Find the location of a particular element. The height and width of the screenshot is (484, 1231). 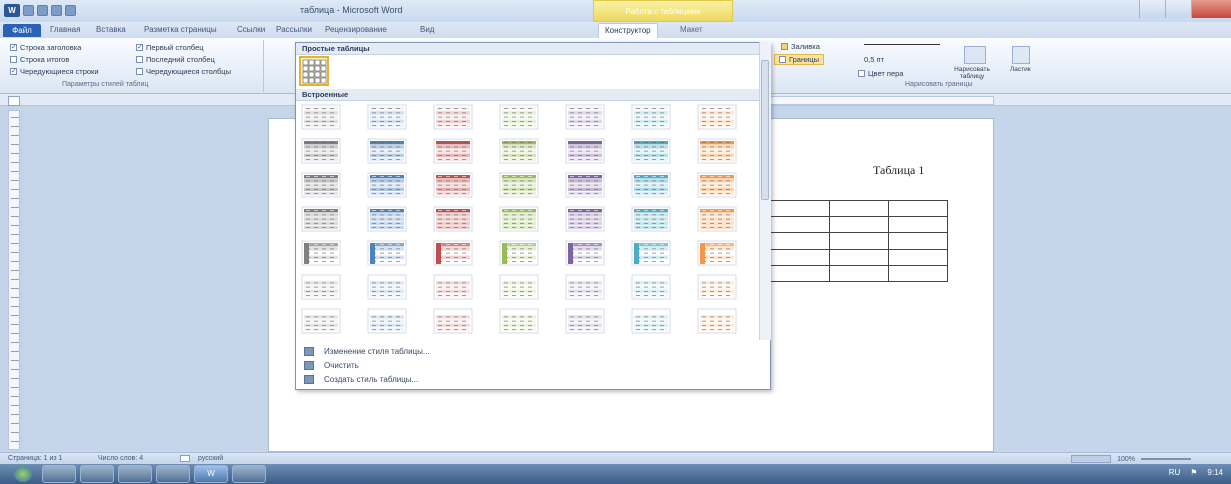

maximize-button is located at coordinates (1178, 9).